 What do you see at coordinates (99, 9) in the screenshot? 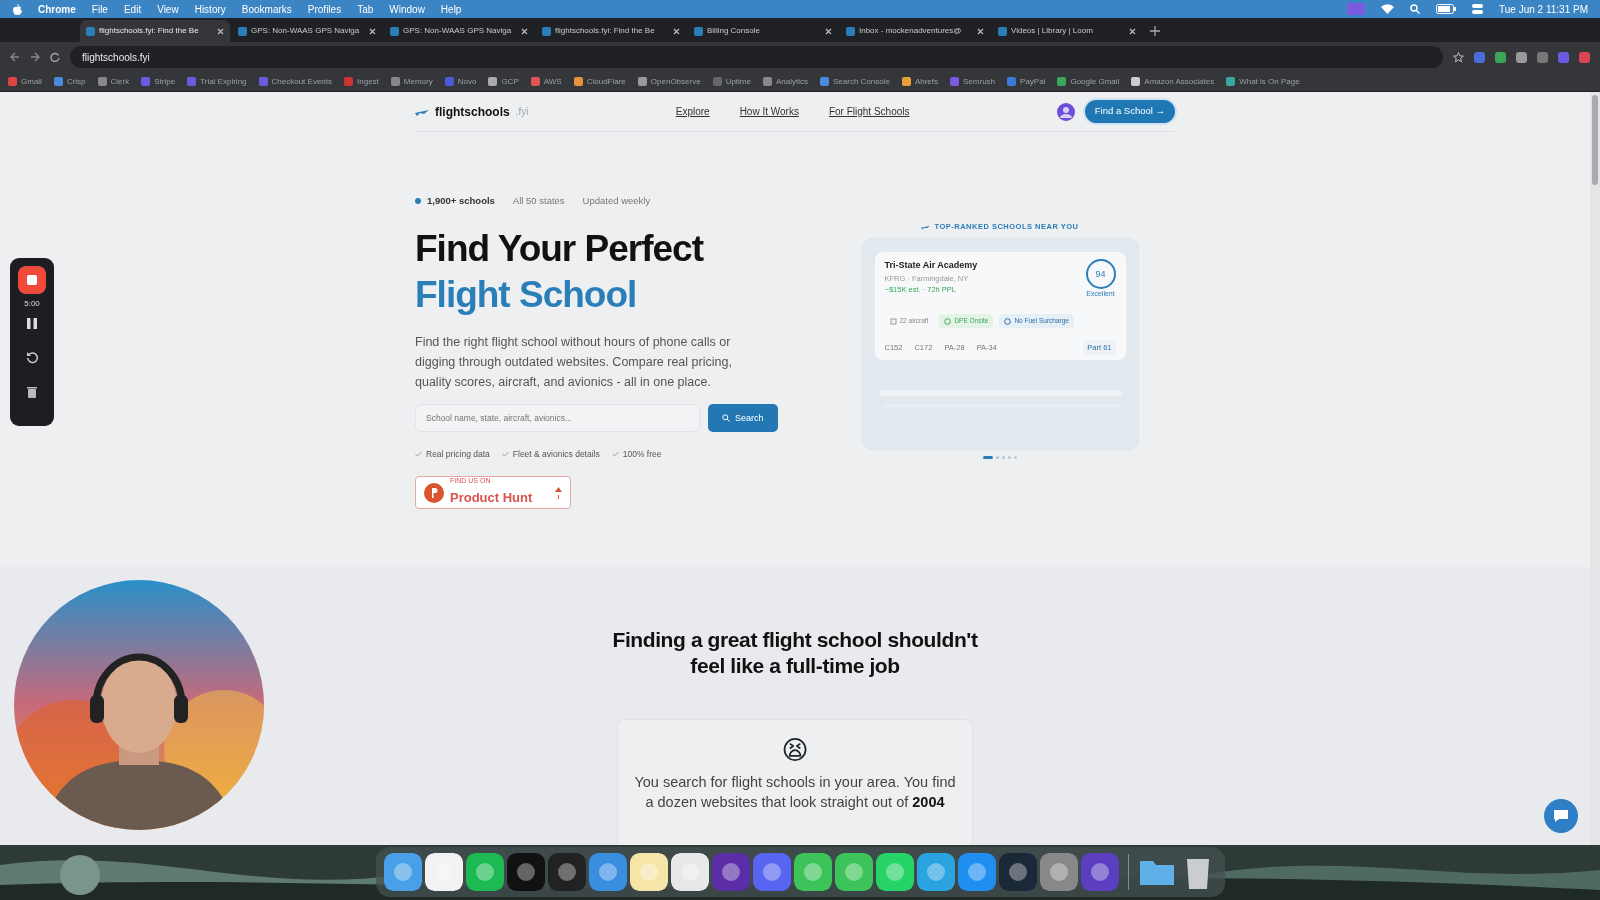
I see `menu-item: File` at bounding box center [99, 9].